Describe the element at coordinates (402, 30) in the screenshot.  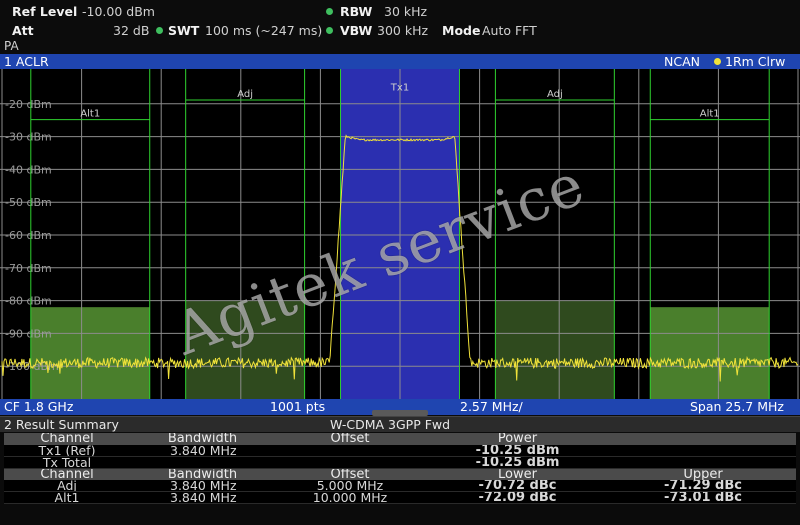
I see `vbw-value: 300 kHz` at that location.